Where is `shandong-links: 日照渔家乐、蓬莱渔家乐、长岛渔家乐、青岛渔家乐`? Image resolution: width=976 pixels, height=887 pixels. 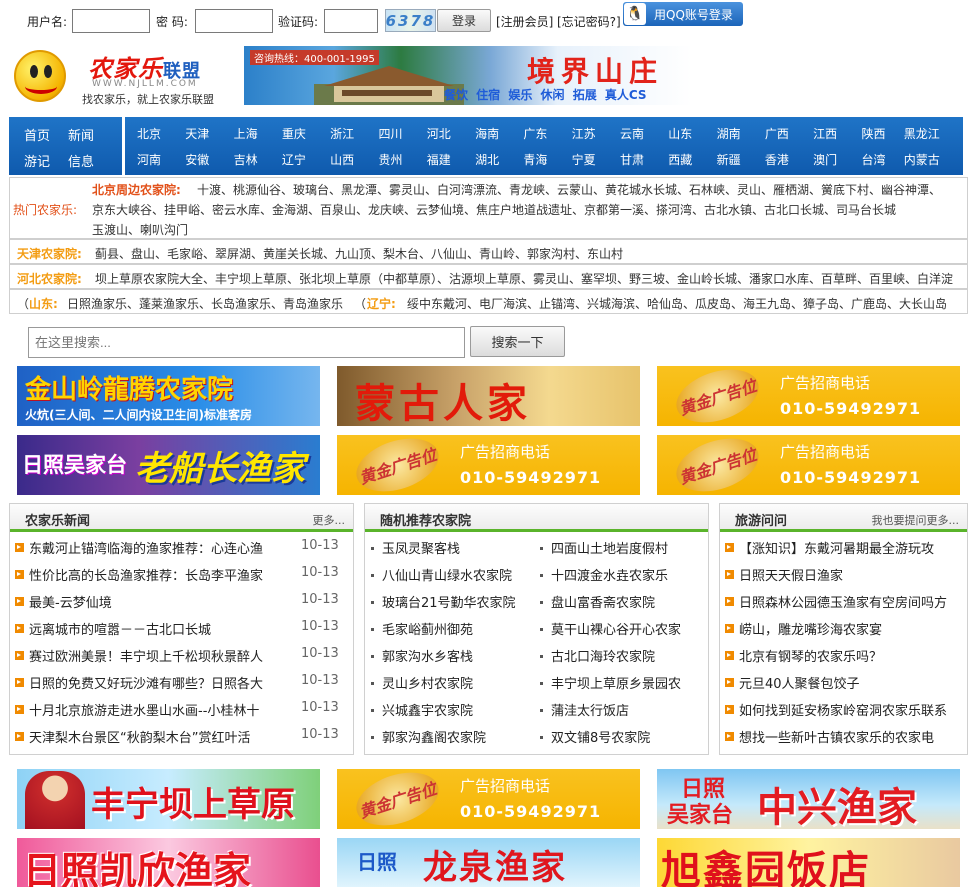 shandong-links: 日照渔家乐、蓬莱渔家乐、长岛渔家乐、青岛渔家乐 is located at coordinates (205, 303).